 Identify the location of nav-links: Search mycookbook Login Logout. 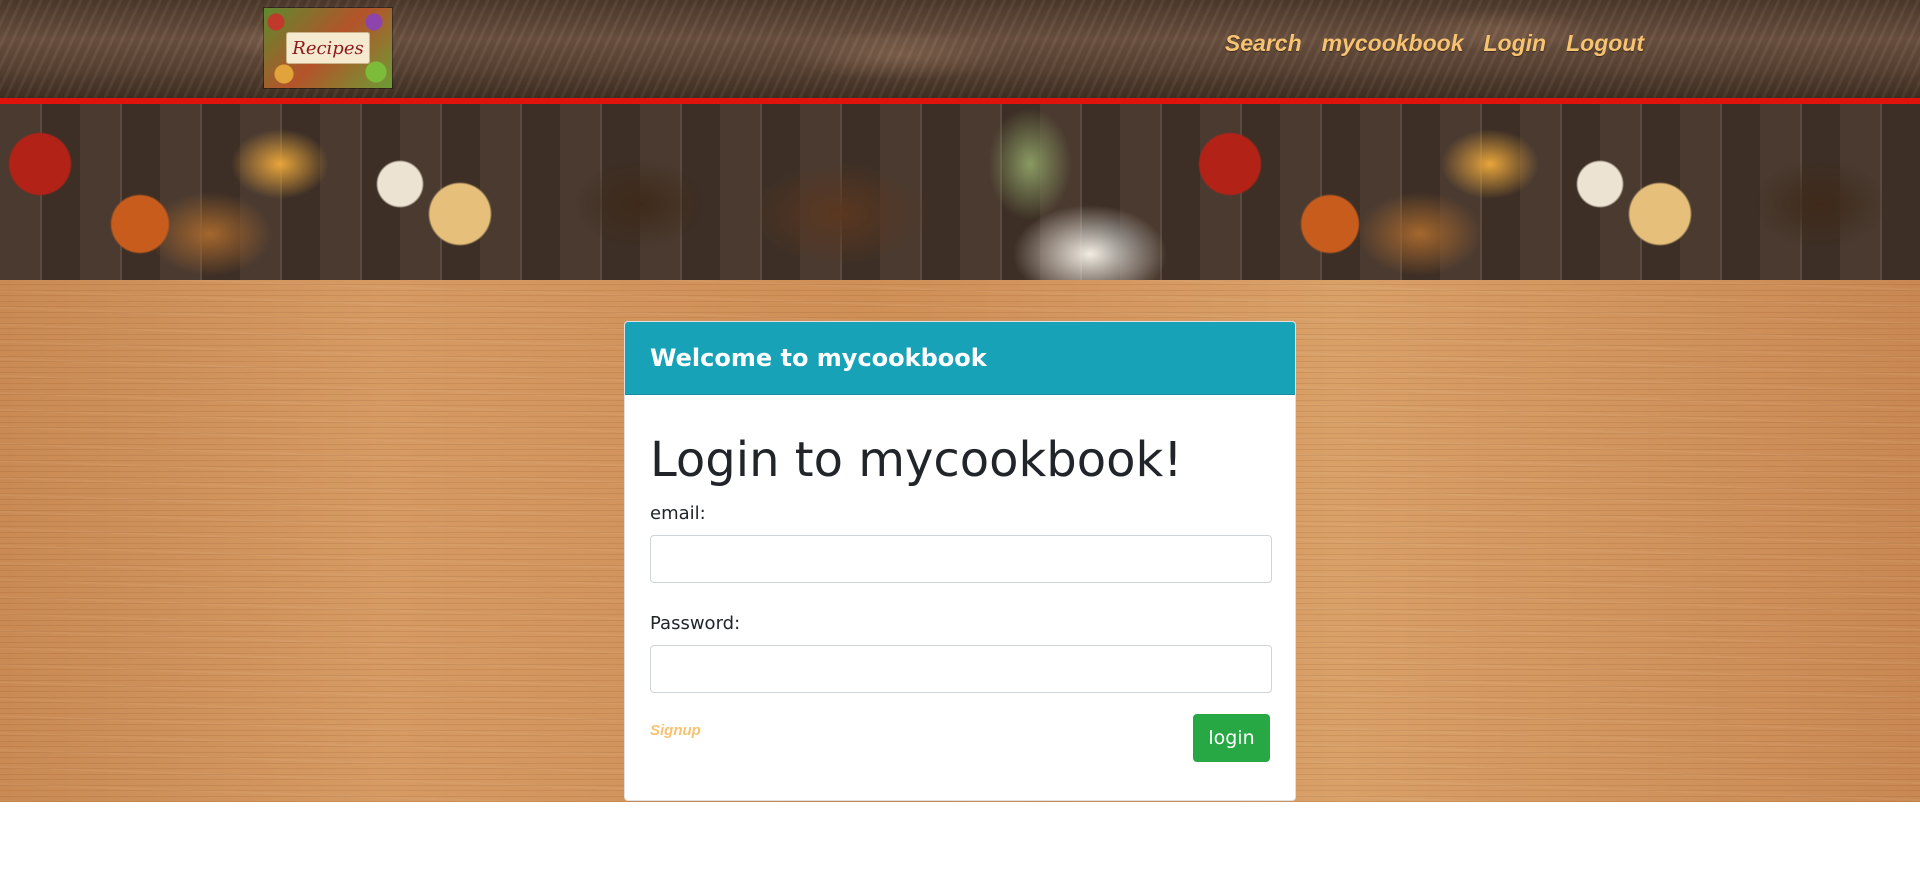
(1434, 43).